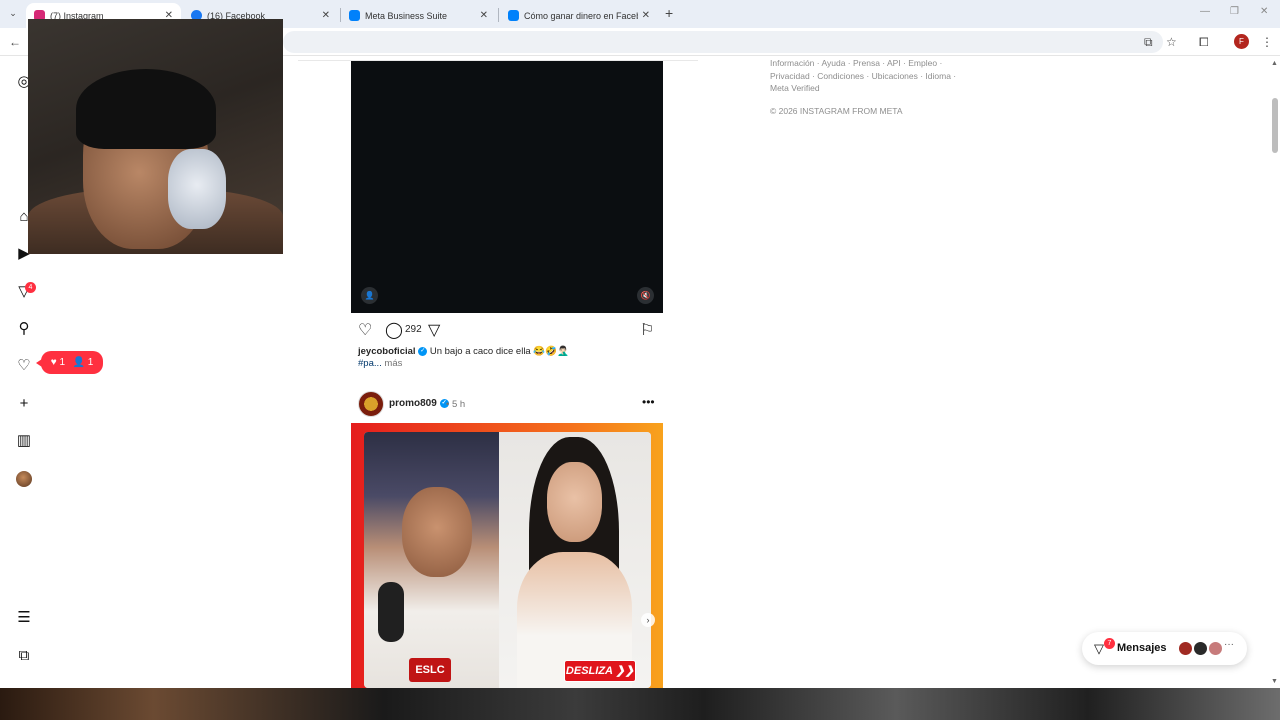 The height and width of the screenshot is (720, 1280). What do you see at coordinates (24, 656) in the screenshot?
I see `also-from-meta-icon: ⧉` at bounding box center [24, 656].